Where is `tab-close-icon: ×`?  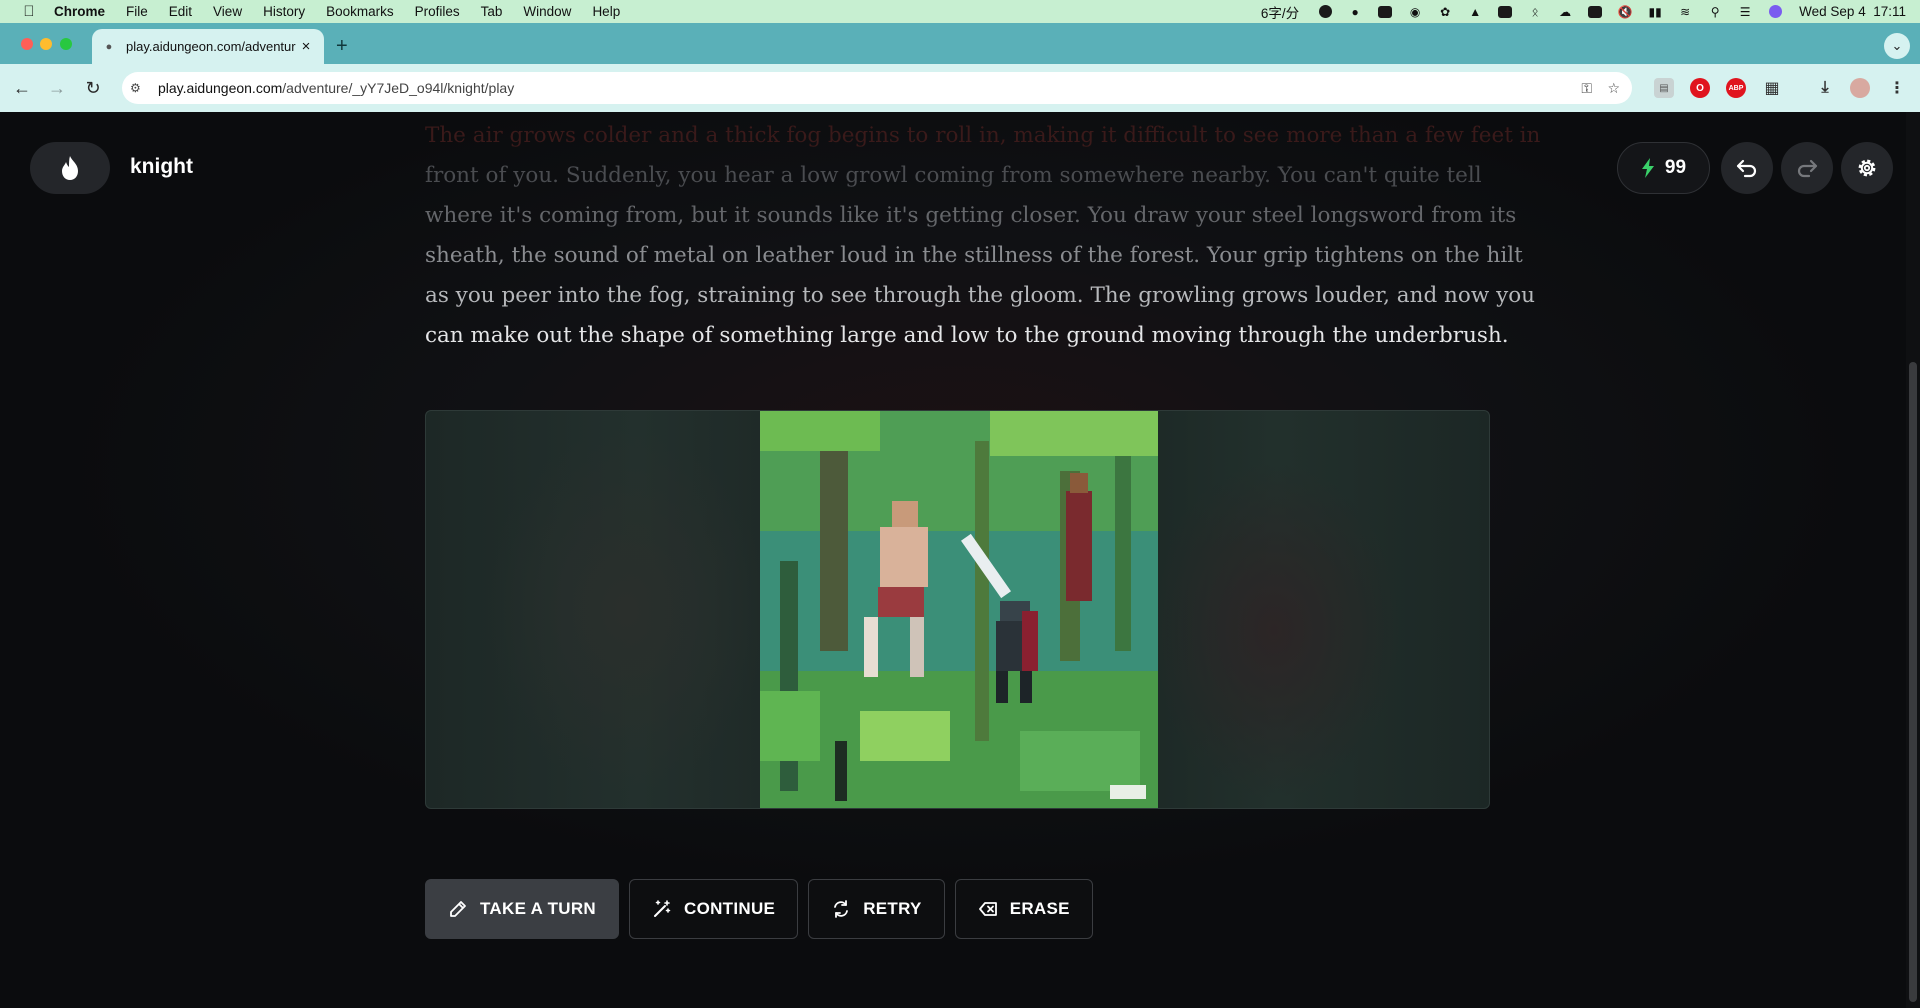 tab-close-icon: × is located at coordinates (306, 46).